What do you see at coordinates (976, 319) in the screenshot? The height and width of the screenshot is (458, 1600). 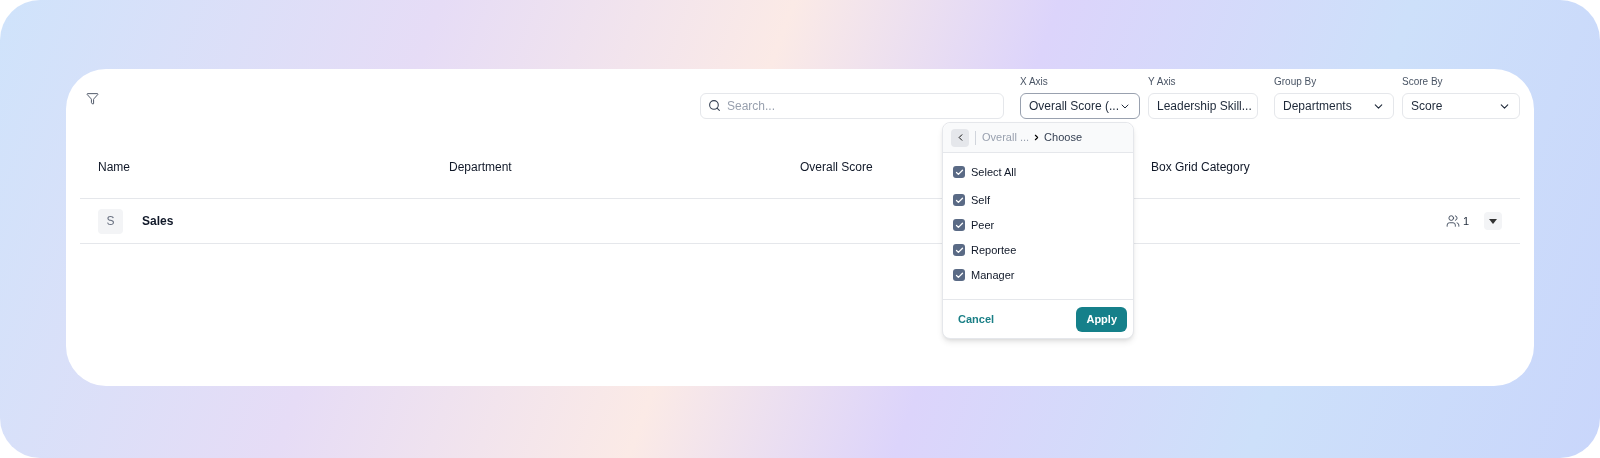 I see `cancel-button: Cancel` at bounding box center [976, 319].